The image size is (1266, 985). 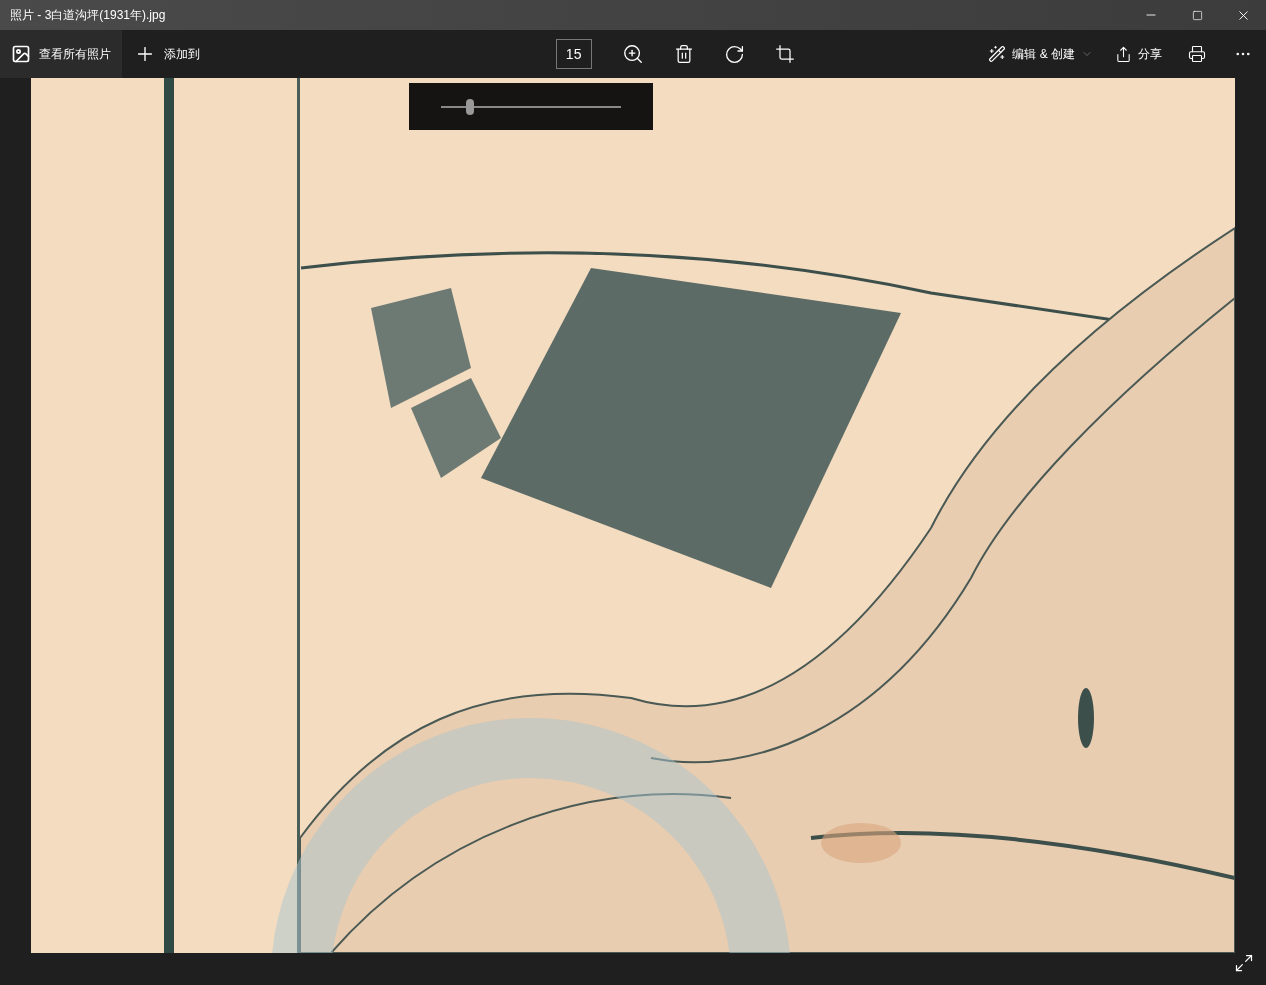 What do you see at coordinates (531, 106) in the screenshot?
I see `zoom-slider` at bounding box center [531, 106].